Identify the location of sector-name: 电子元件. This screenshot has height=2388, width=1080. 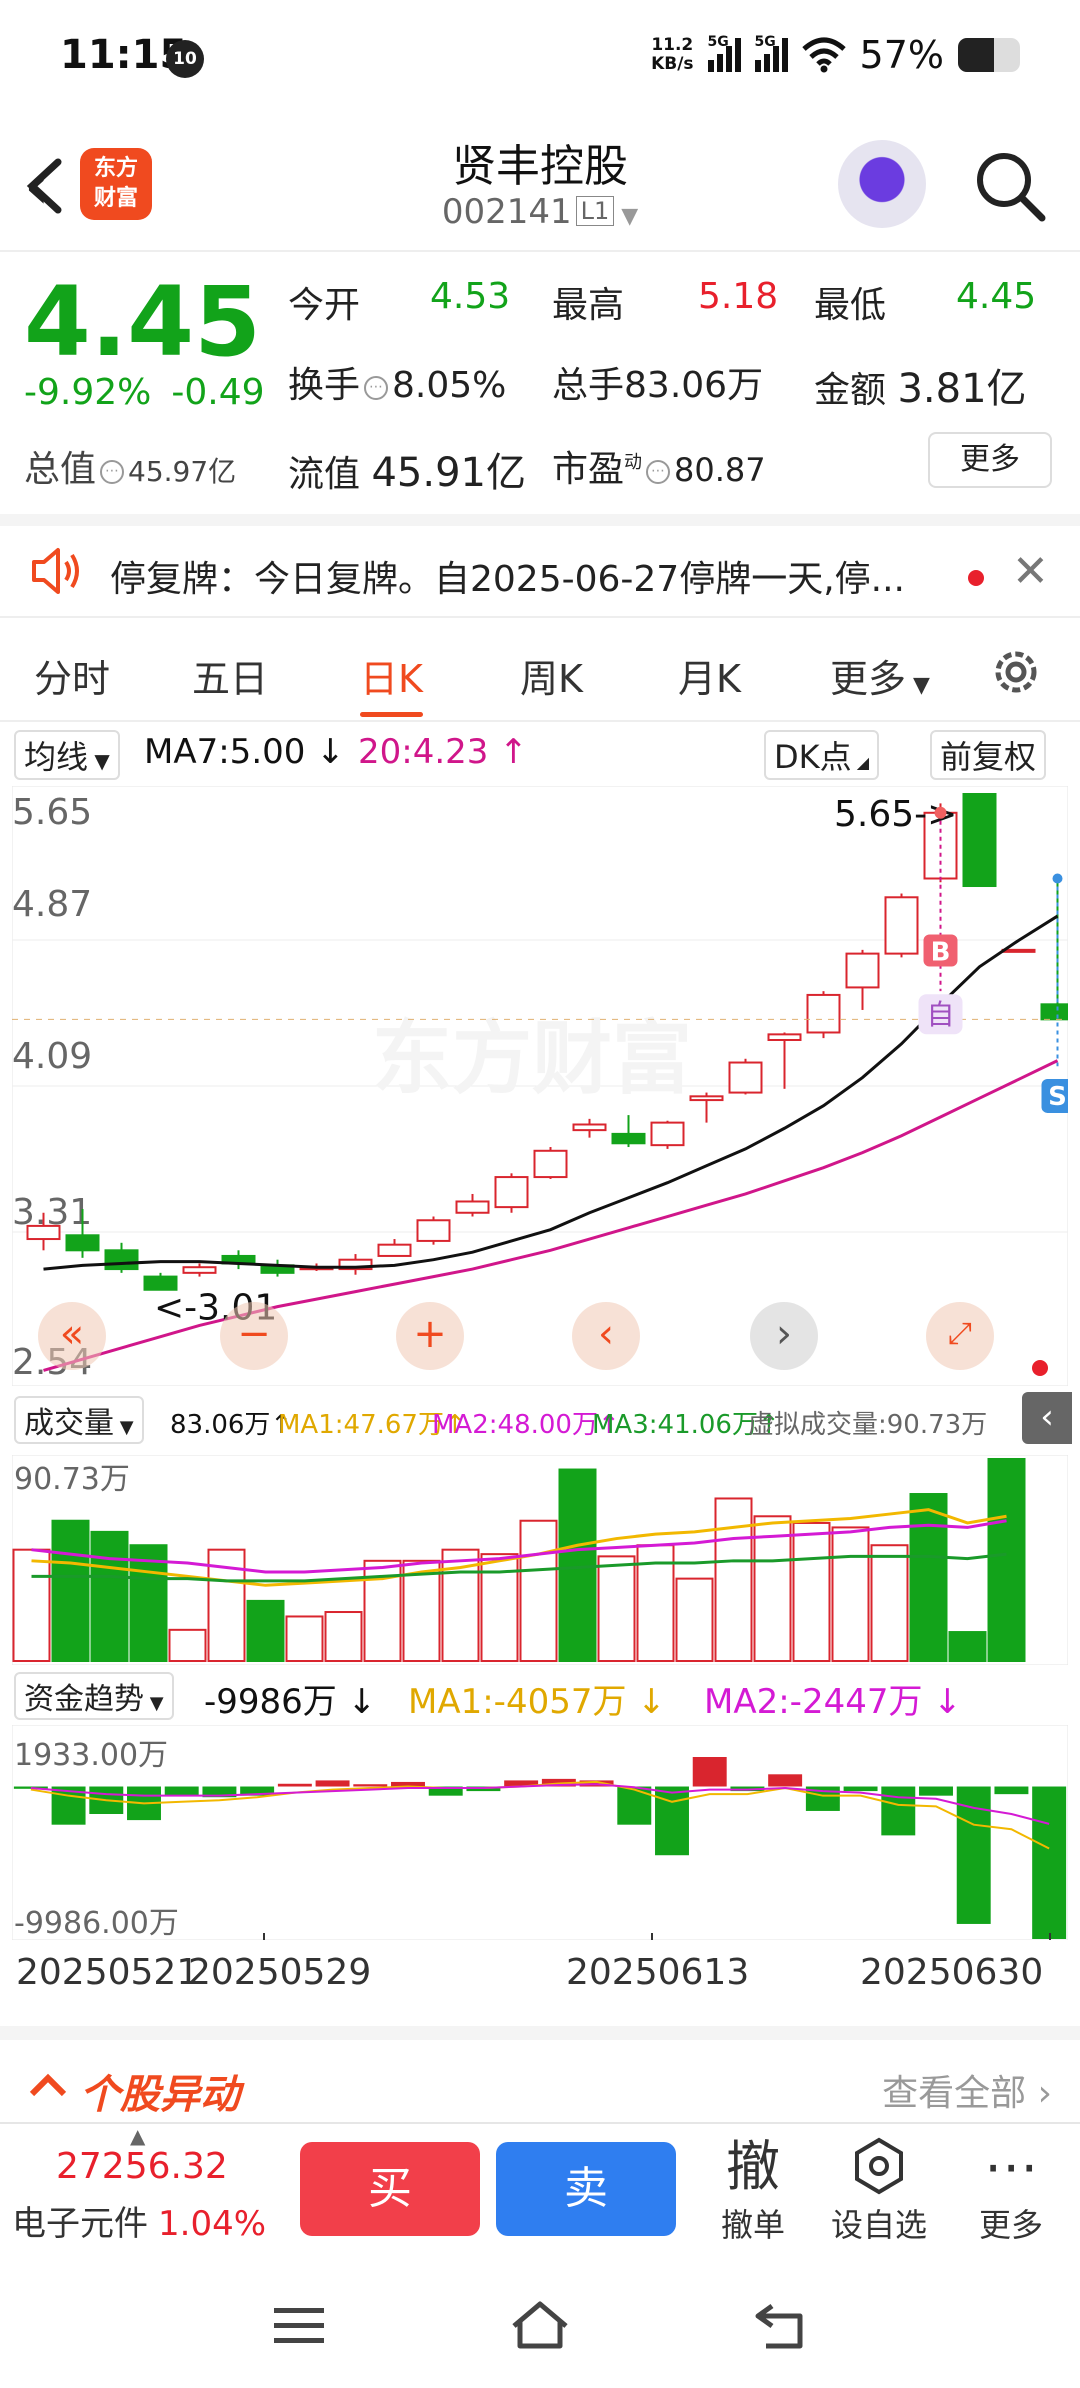
(80, 2224).